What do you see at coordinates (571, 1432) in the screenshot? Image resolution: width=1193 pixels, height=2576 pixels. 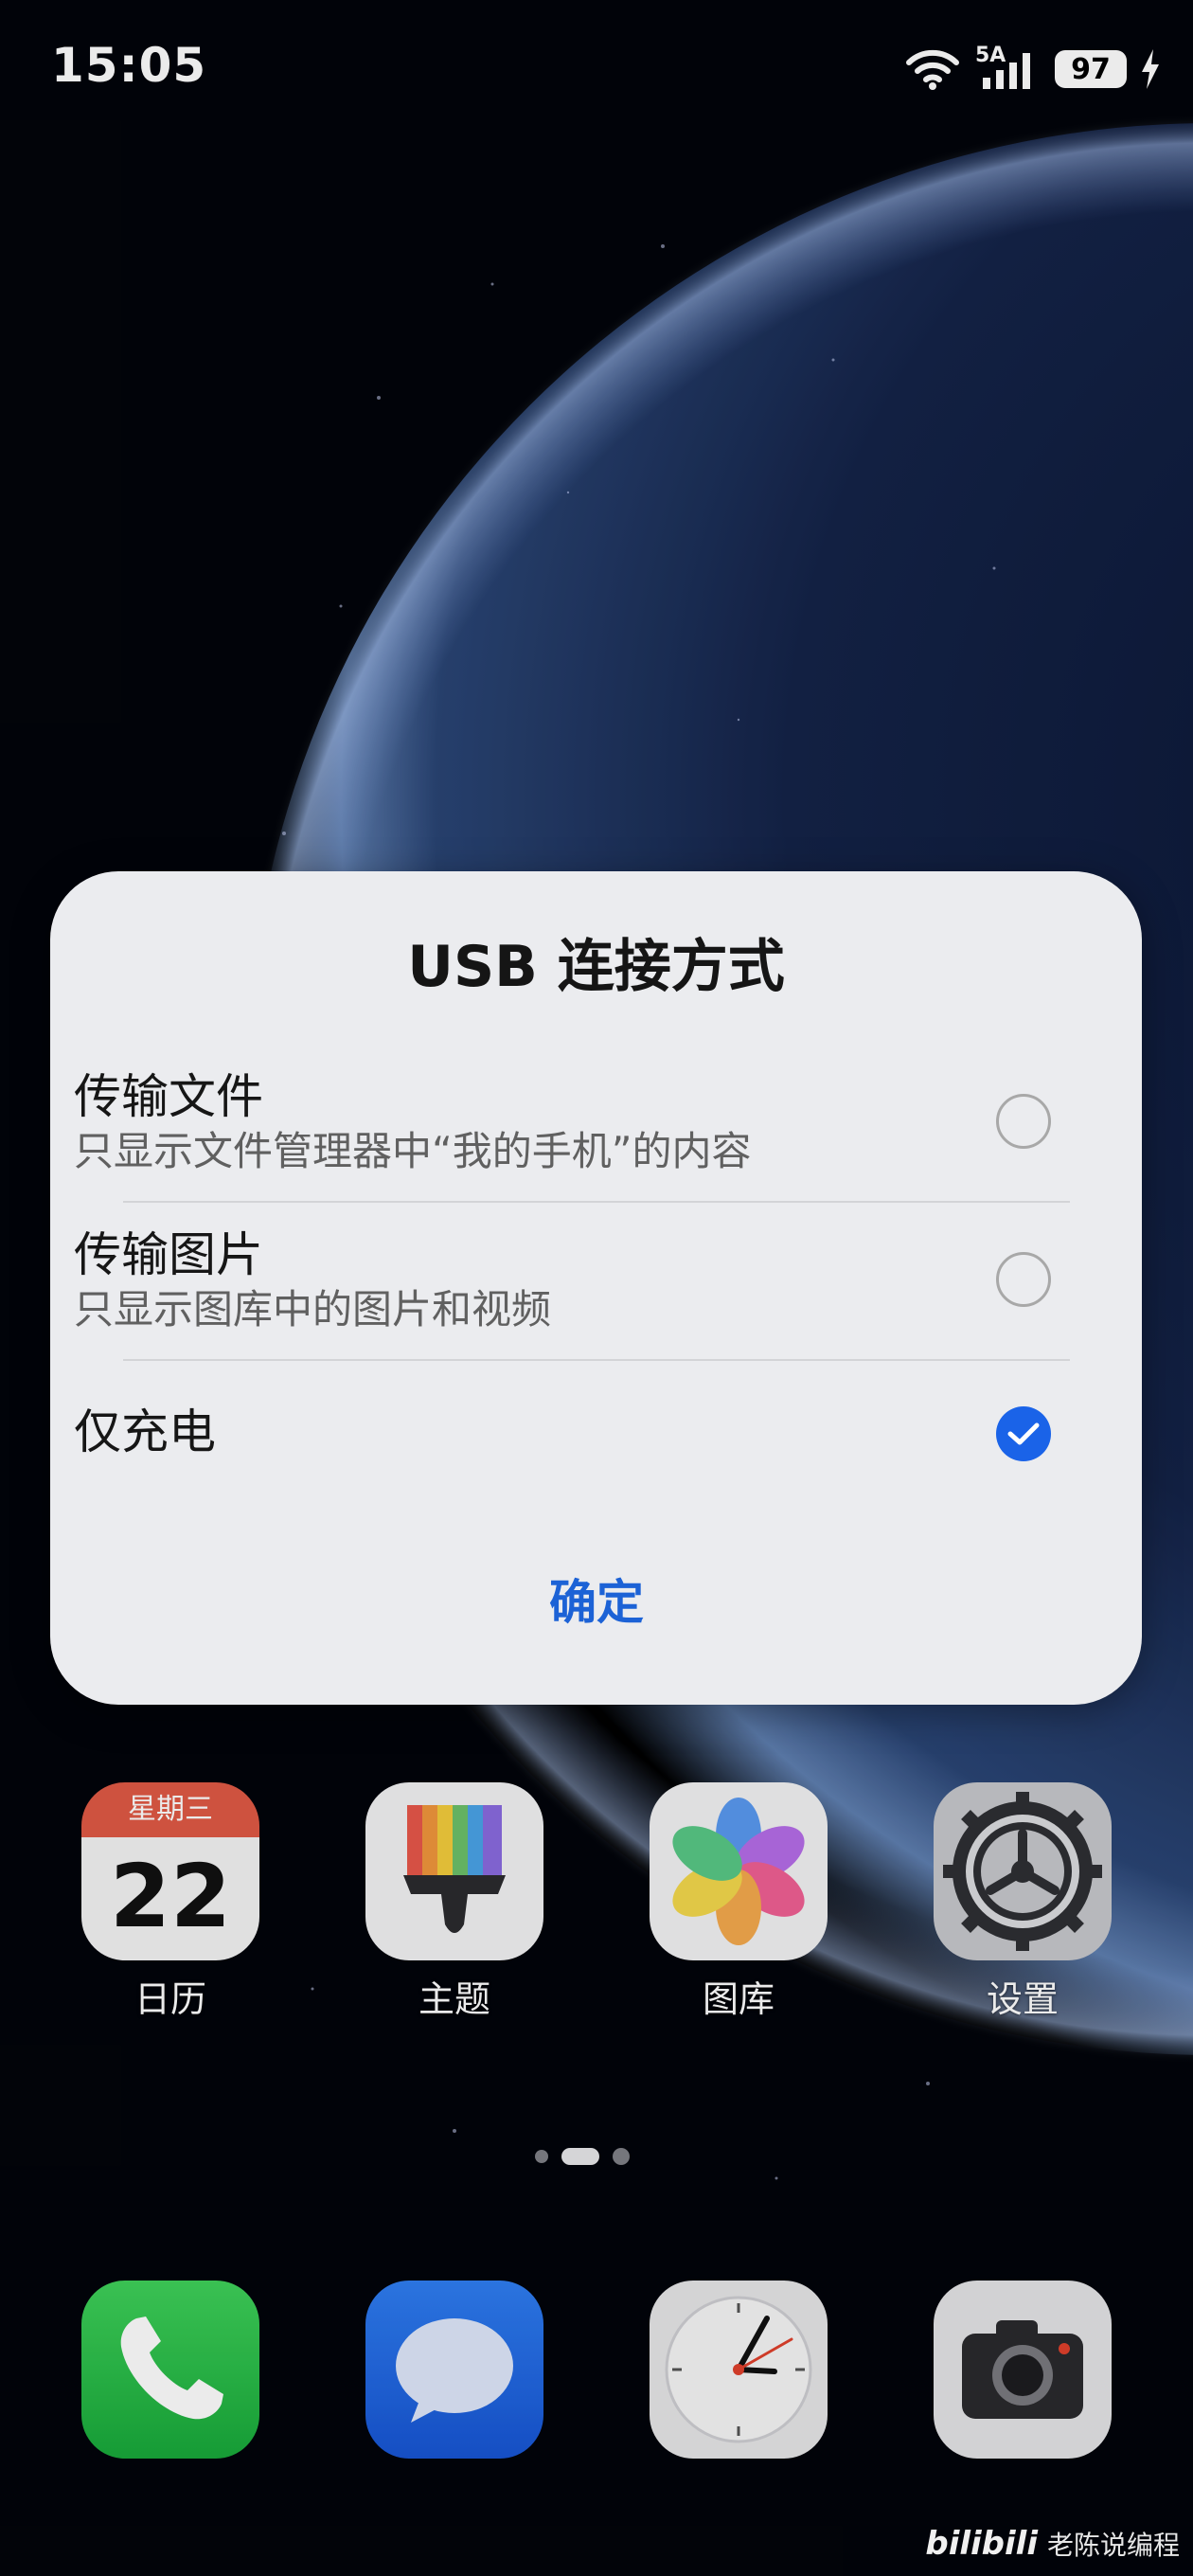 I see `option-charge-only: 仅充电` at bounding box center [571, 1432].